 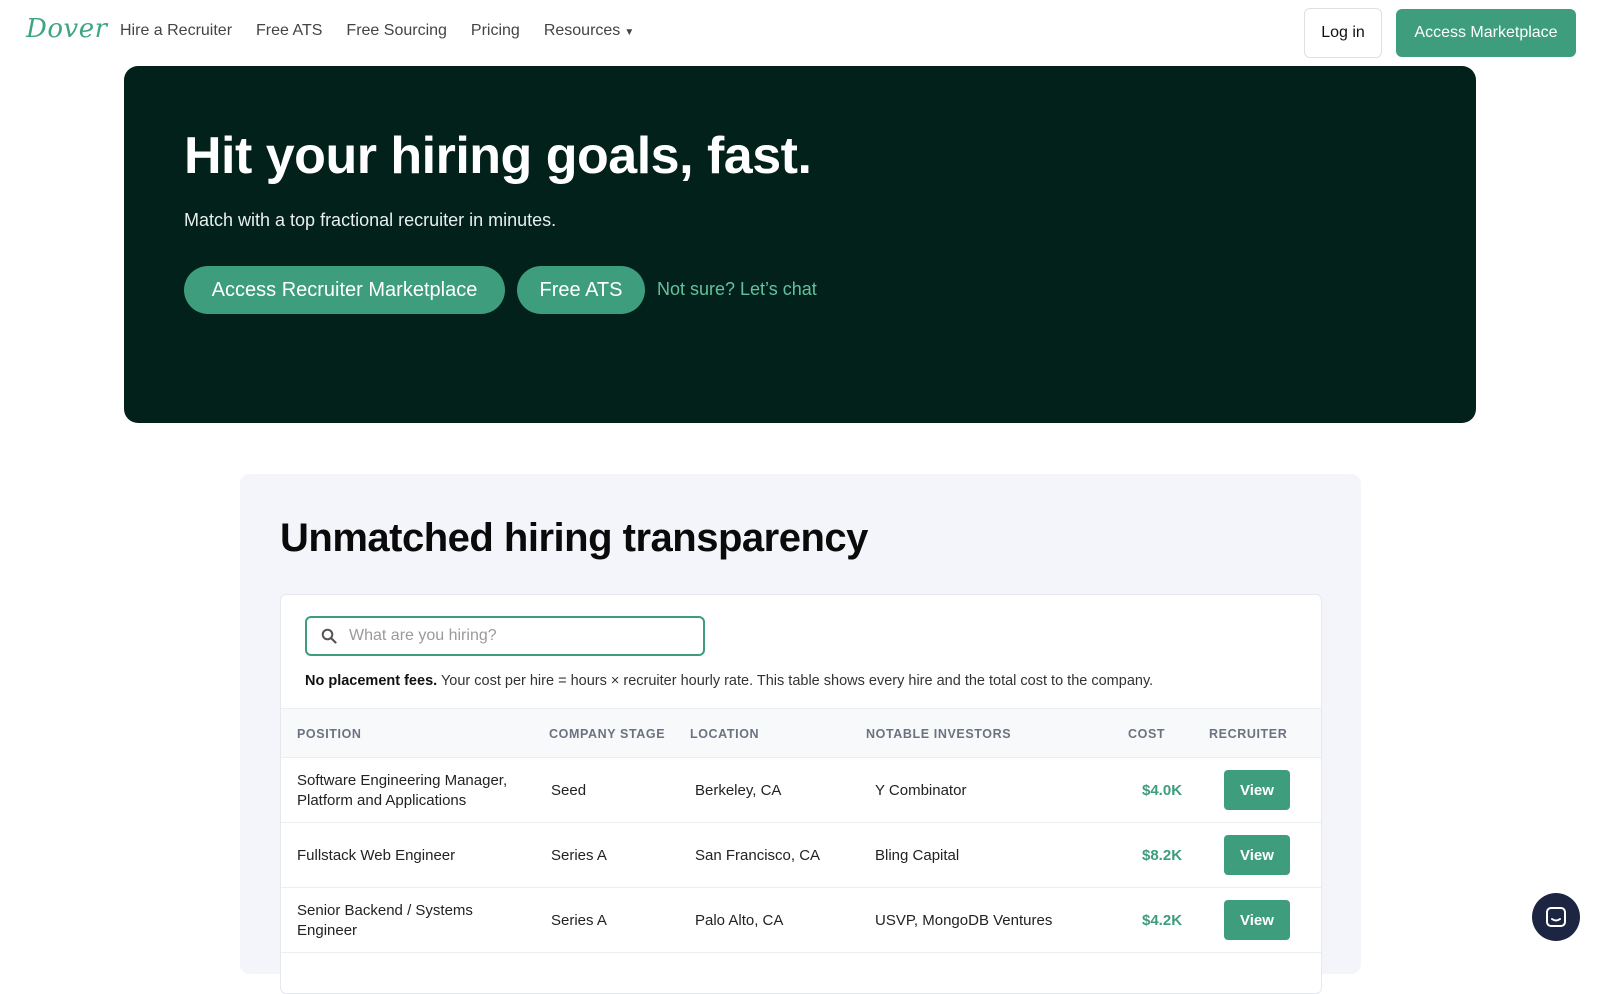 What do you see at coordinates (569, 790) in the screenshot?
I see `cell-company-stage: Seed` at bounding box center [569, 790].